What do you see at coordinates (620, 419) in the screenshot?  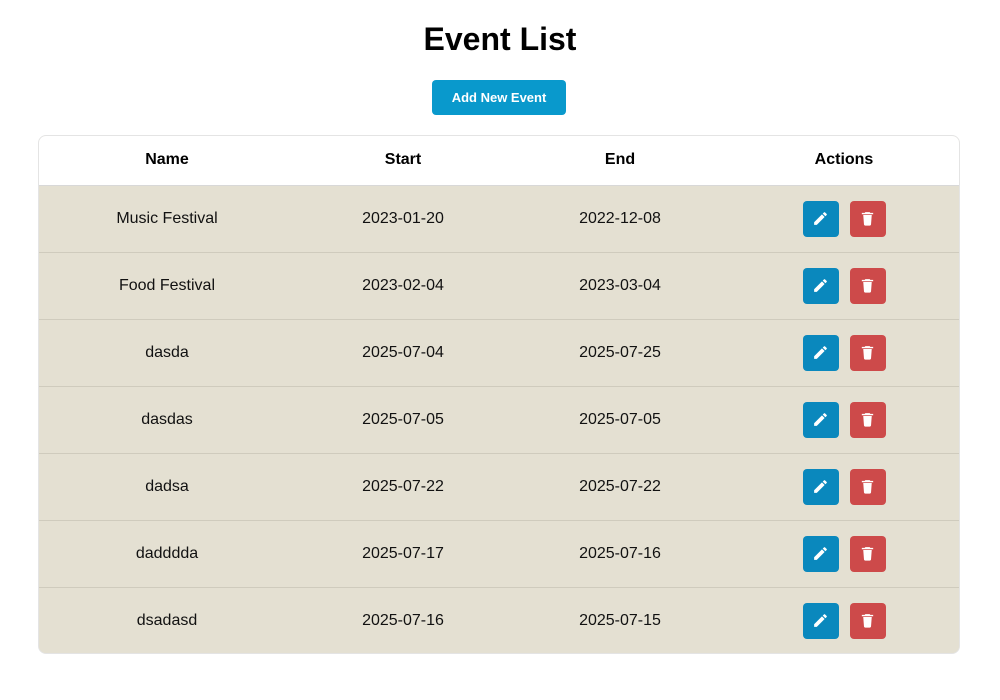 I see `event-end: 2025-07-05` at bounding box center [620, 419].